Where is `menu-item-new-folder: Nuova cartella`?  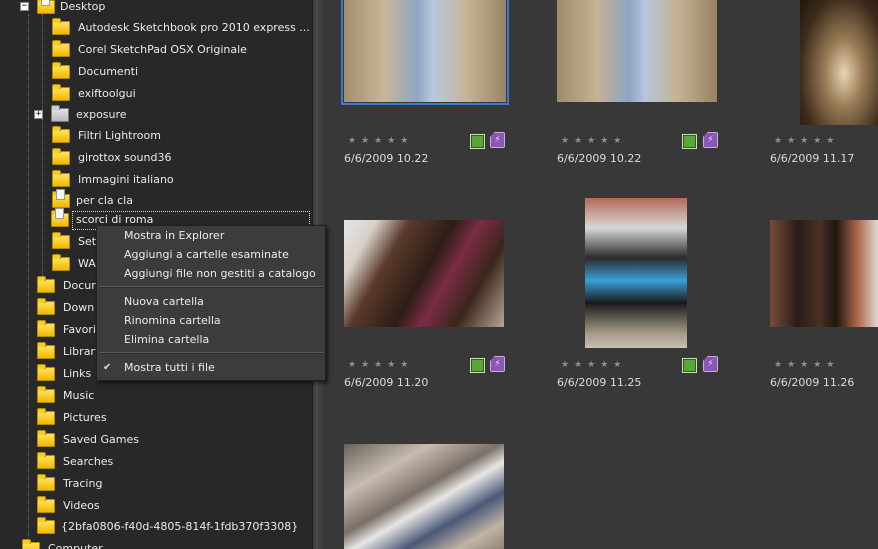 menu-item-new-folder: Nuova cartella is located at coordinates (211, 301).